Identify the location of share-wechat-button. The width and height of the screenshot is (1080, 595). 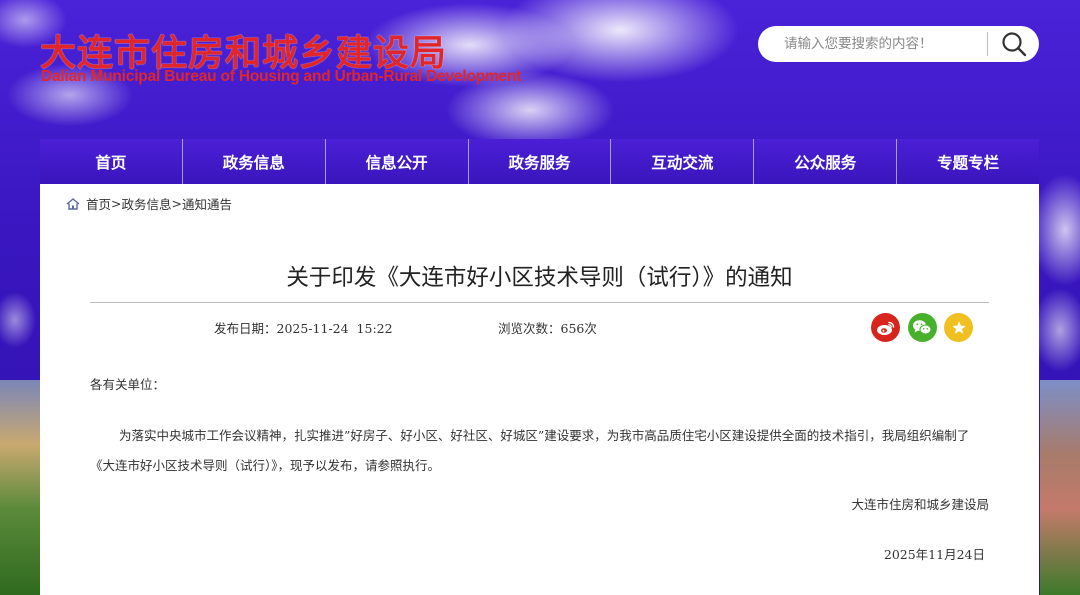
(922, 327).